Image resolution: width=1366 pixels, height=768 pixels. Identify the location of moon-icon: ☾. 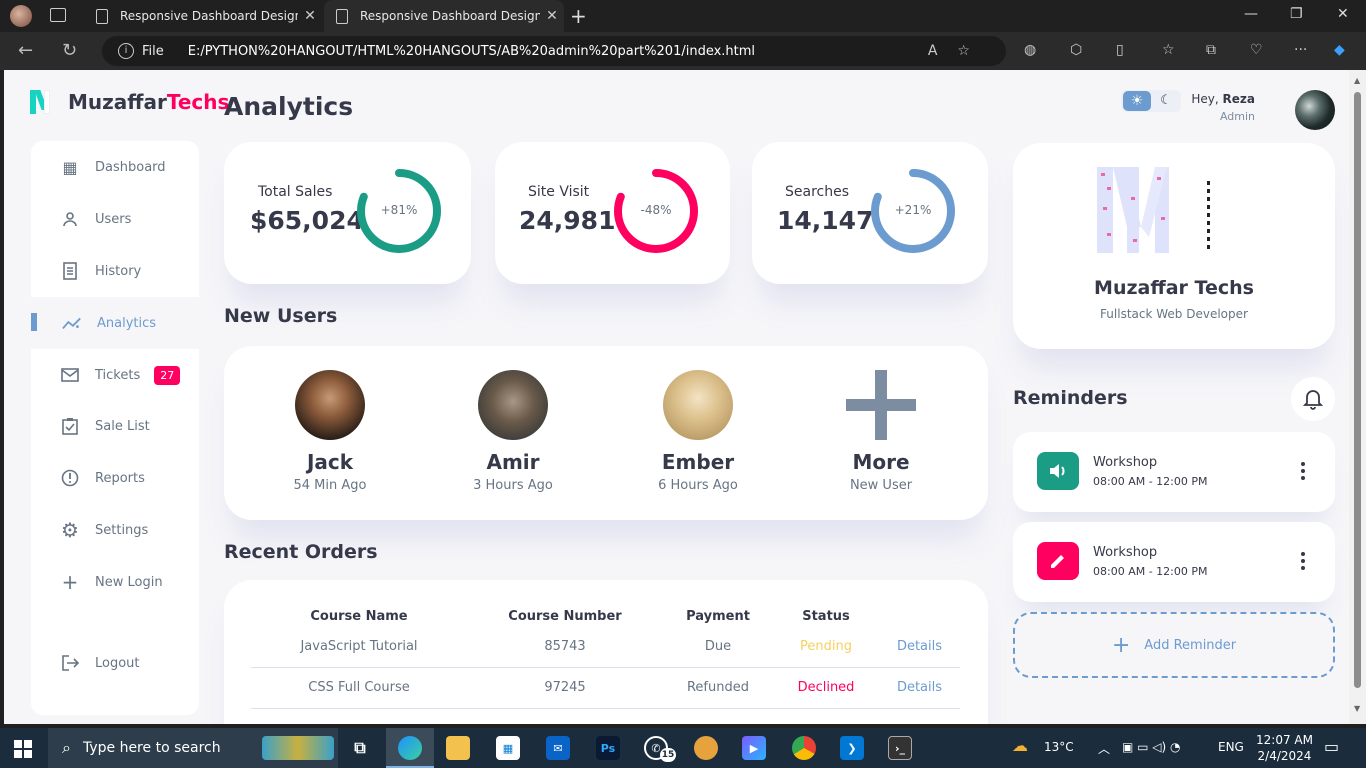
(1166, 101).